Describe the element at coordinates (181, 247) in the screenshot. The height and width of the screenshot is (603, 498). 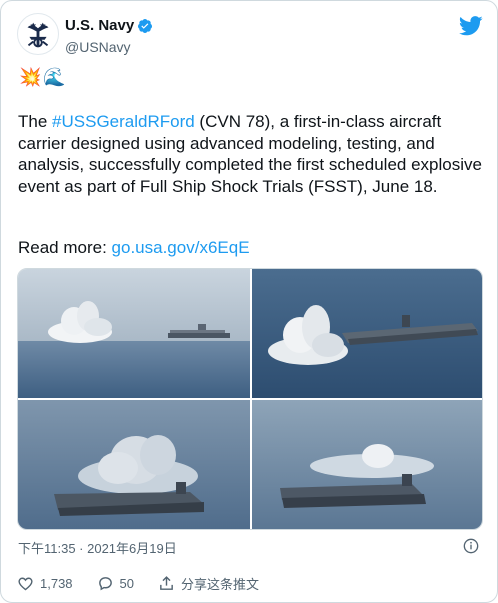
I see `read-more-link: go.usa.gov/x6EqE` at that location.